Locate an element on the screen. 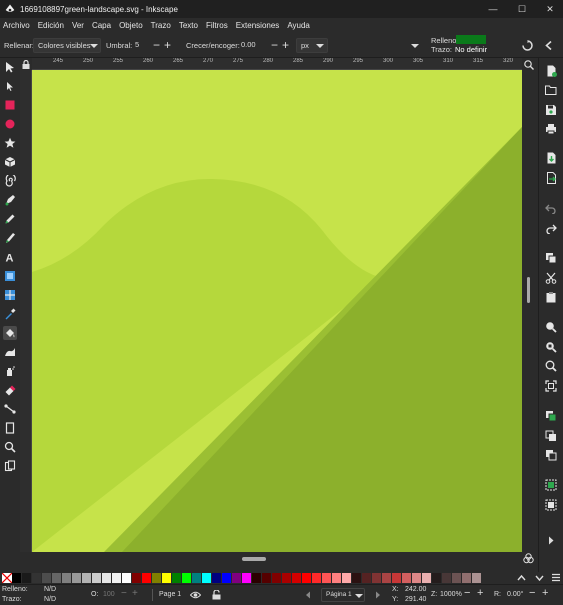  3d-box-tool-icon is located at coordinates (10, 162).